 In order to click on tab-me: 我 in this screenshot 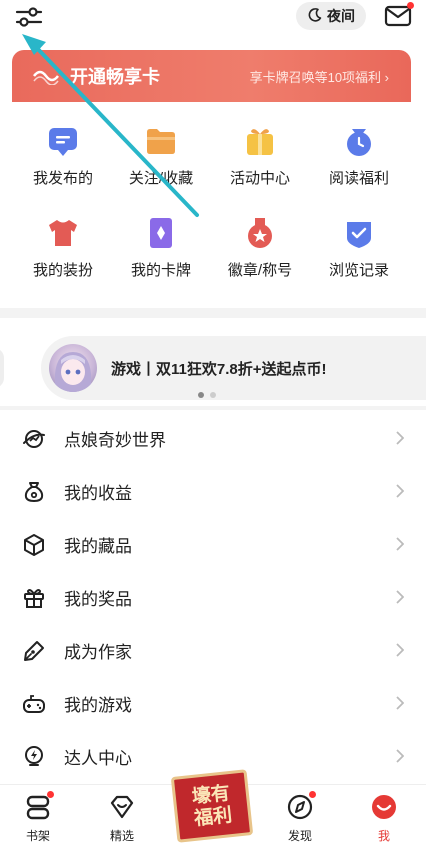, I will do `click(384, 819)`.